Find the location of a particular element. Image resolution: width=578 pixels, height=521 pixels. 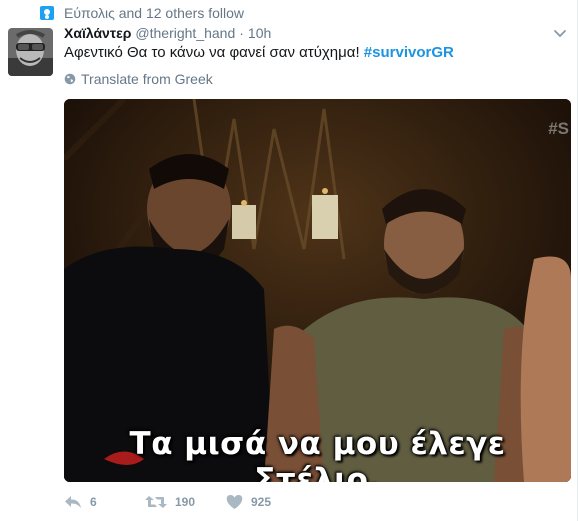

retweet-count: 190 is located at coordinates (185, 502).